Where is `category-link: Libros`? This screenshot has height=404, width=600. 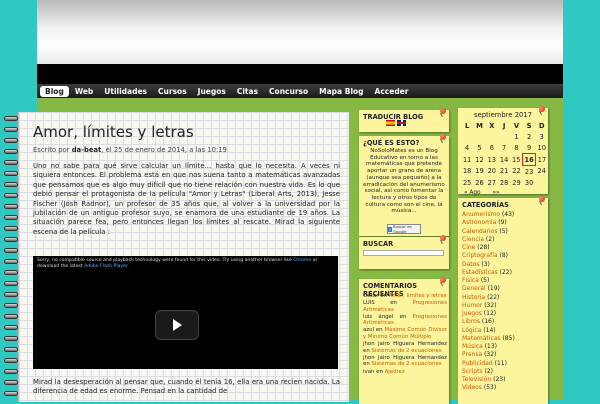 category-link: Libros is located at coordinates (471, 321).